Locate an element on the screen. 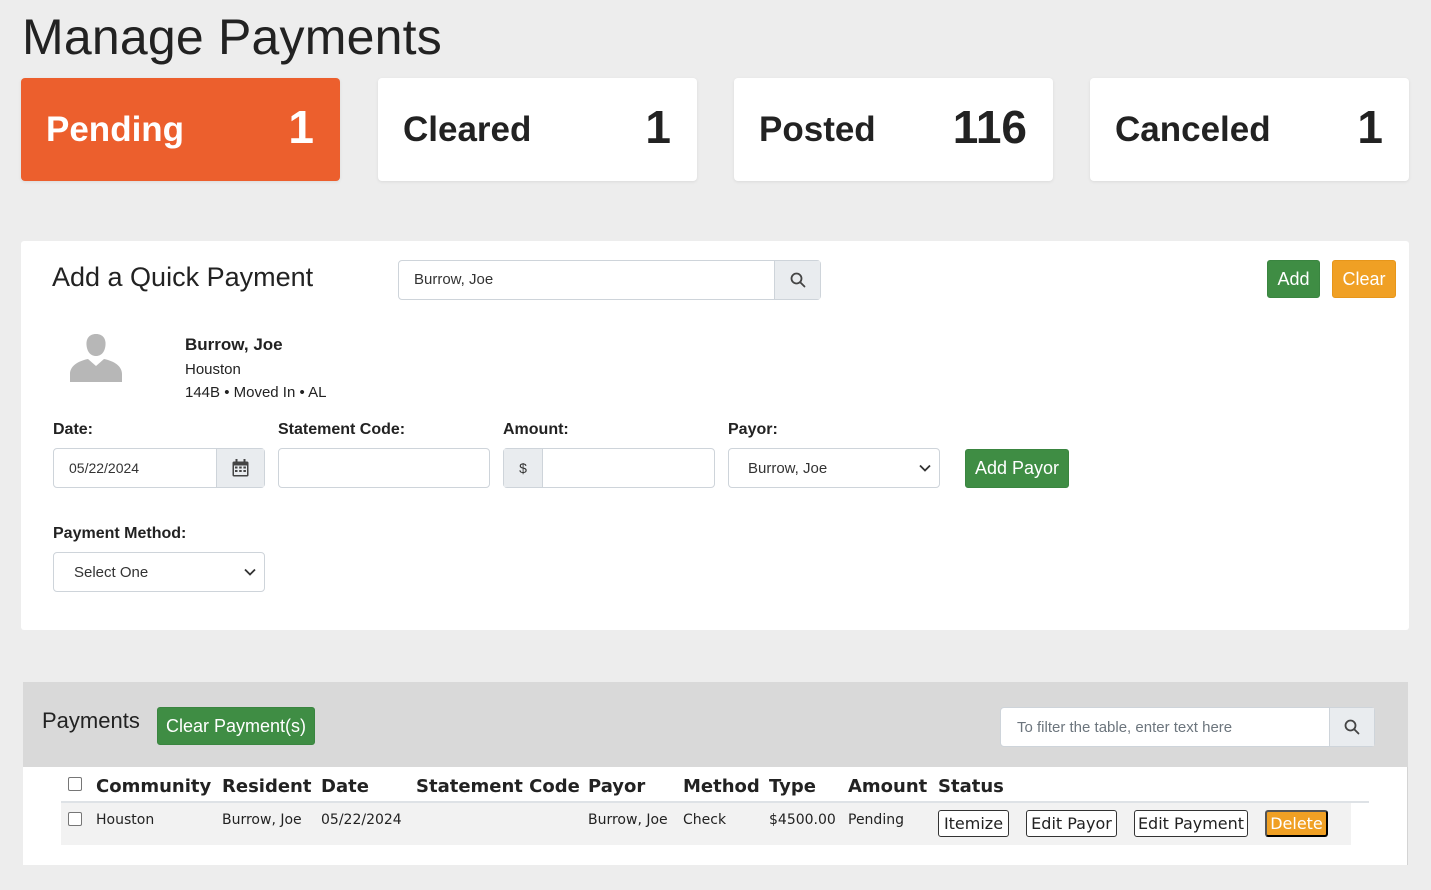 This screenshot has height=890, width=1431. amount-field: $ is located at coordinates (609, 468).